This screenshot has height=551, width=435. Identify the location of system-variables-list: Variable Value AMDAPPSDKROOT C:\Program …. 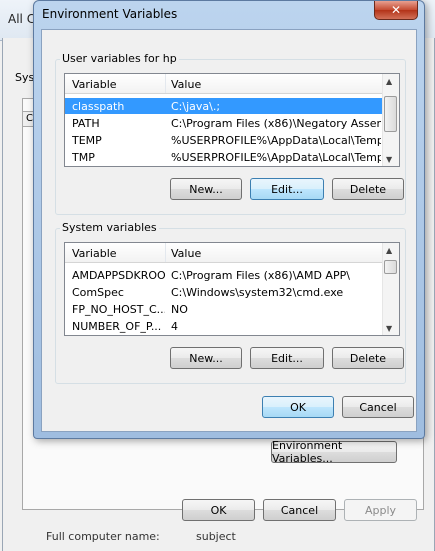
(232, 289).